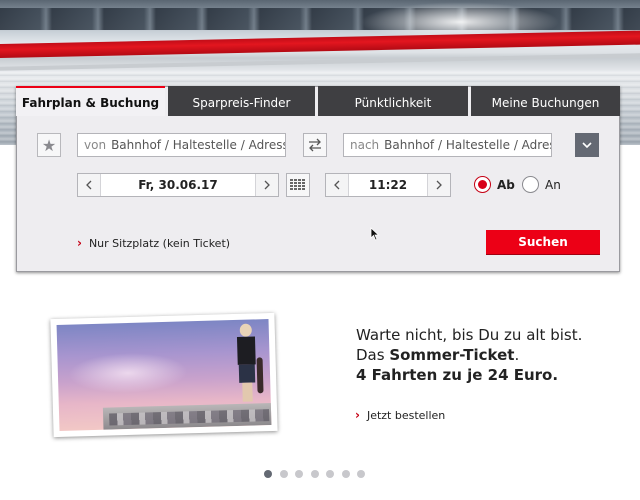 This screenshot has width=640, height=500. I want to click on from-placeholder: Bahnhof / Haltestelle / Adresse, so click(198, 145).